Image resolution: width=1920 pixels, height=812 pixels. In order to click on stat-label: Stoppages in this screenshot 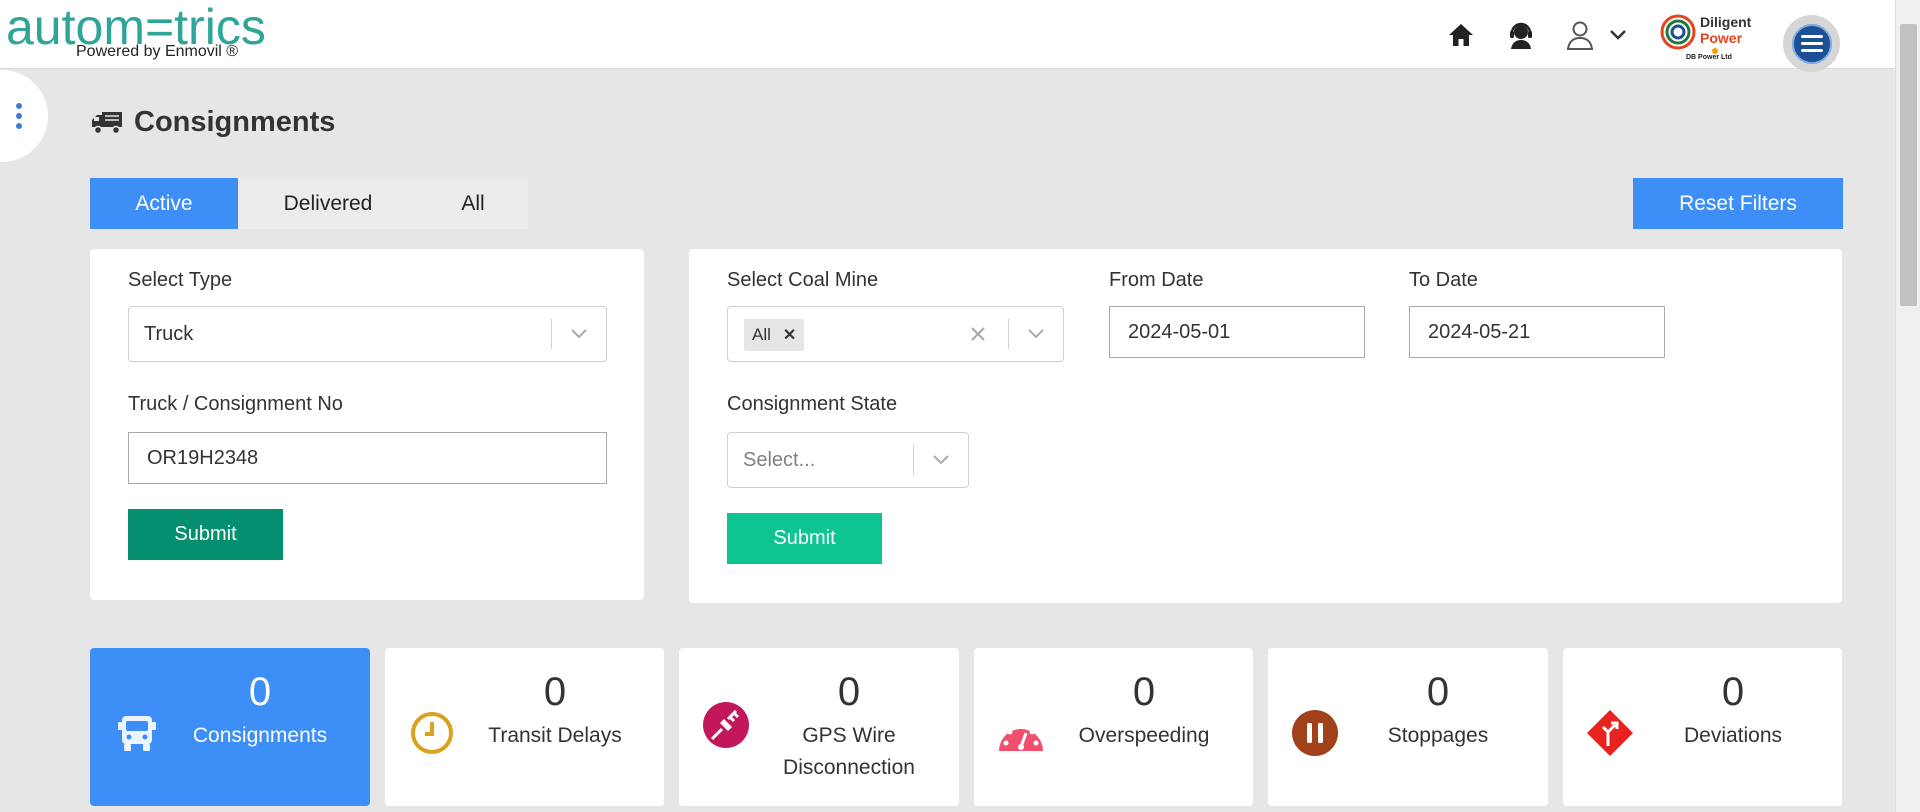, I will do `click(1438, 735)`.